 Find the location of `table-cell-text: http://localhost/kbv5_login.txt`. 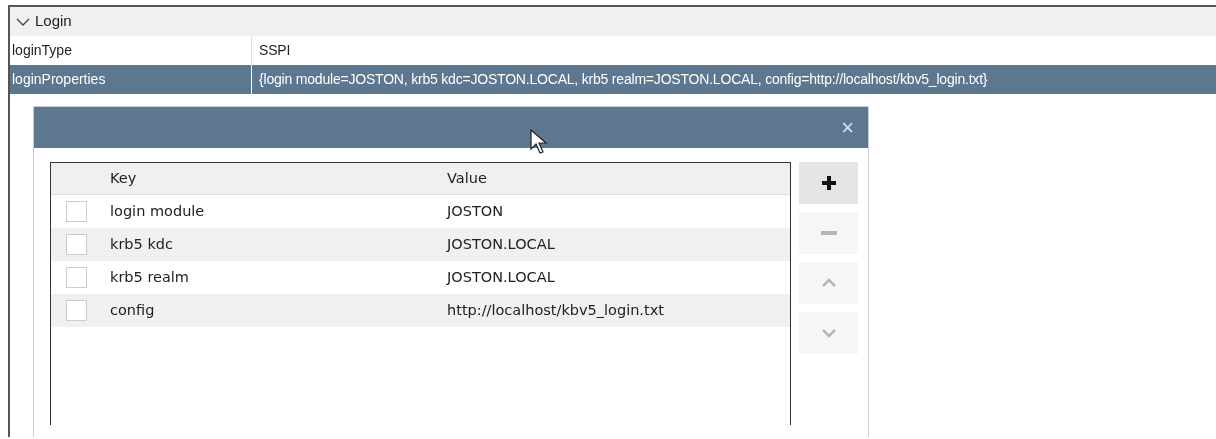

table-cell-text: http://localhost/kbv5_login.txt is located at coordinates (555, 310).